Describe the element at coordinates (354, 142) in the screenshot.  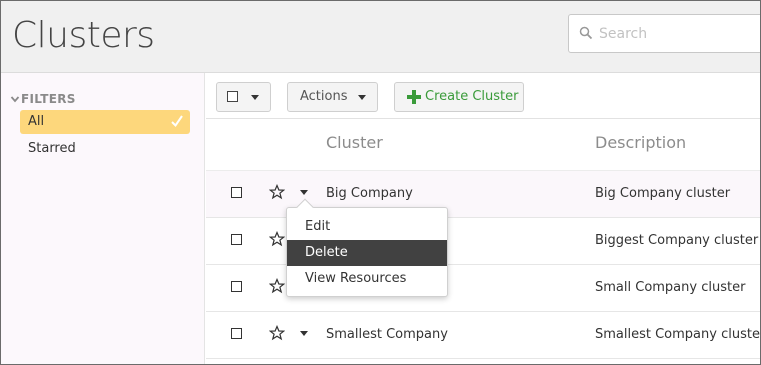
I see `column-header-cluster: Cluster` at that location.